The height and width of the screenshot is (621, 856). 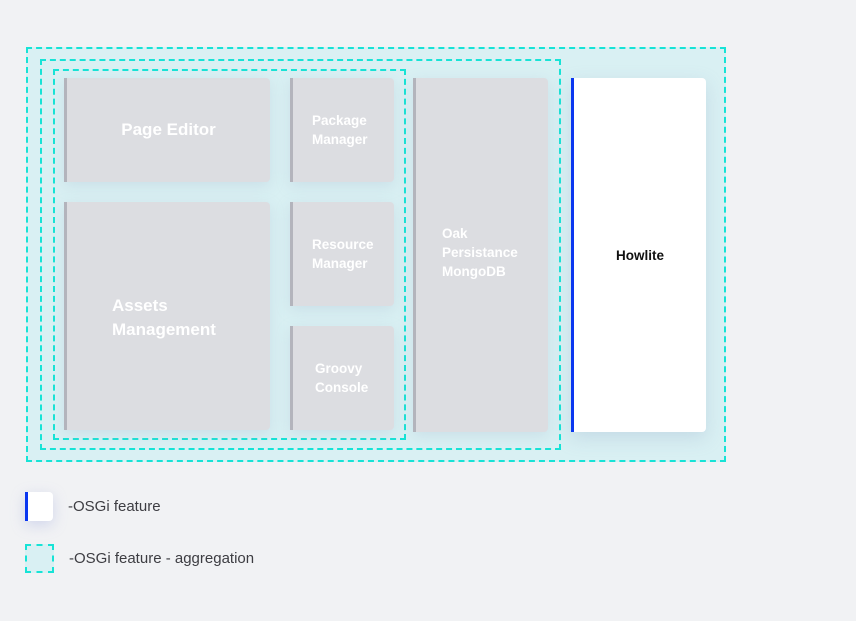 I want to click on feature-label: Howlite, so click(x=639, y=255).